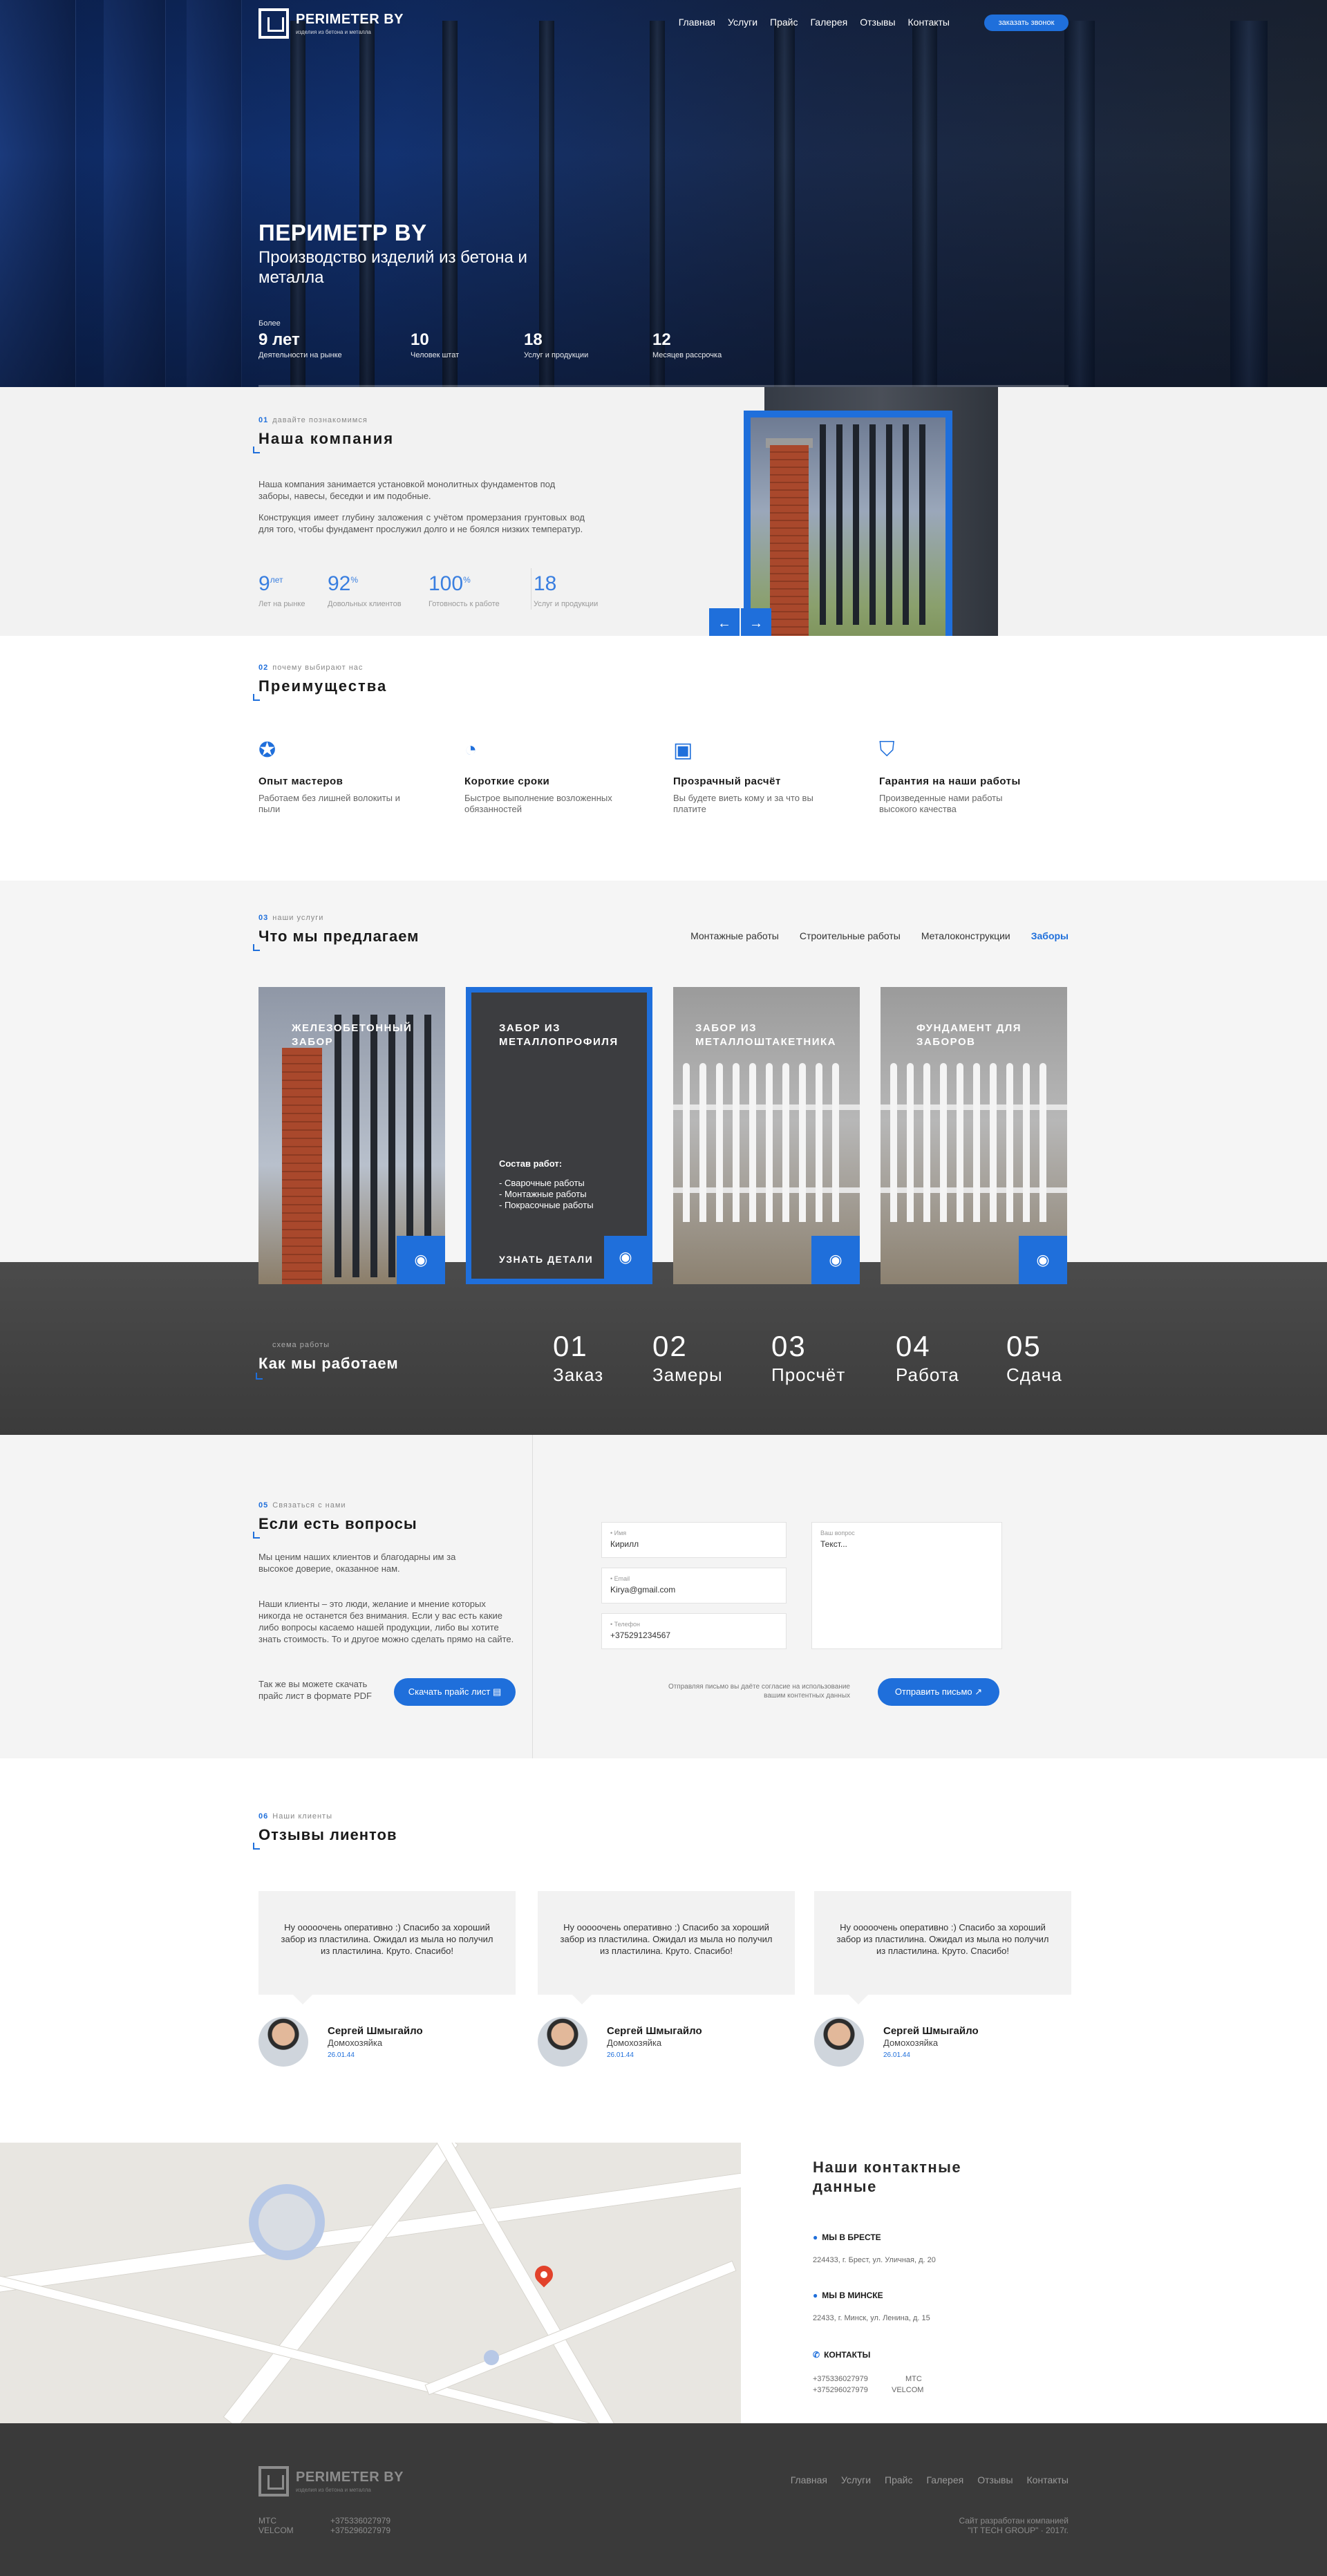 This screenshot has width=1327, height=2576. I want to click on footer-phone-2: +375296027979, so click(360, 2530).